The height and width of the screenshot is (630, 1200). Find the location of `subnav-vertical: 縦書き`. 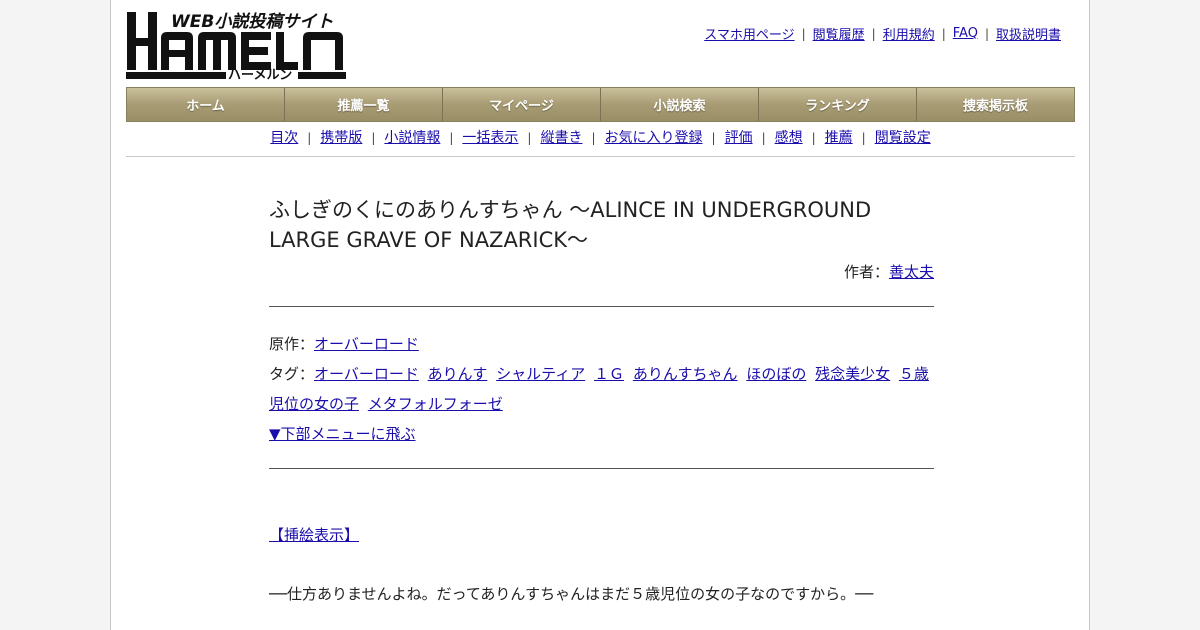

subnav-vertical: 縦書き is located at coordinates (561, 138).